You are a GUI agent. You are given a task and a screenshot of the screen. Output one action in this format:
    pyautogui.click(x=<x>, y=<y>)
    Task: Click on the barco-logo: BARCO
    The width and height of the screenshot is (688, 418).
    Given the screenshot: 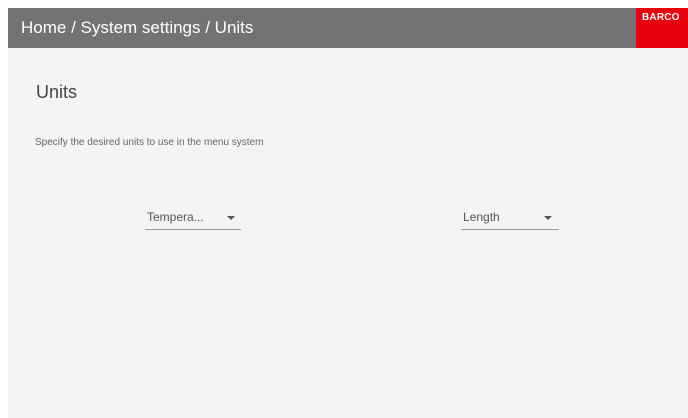 What is the action you would take?
    pyautogui.click(x=662, y=28)
    